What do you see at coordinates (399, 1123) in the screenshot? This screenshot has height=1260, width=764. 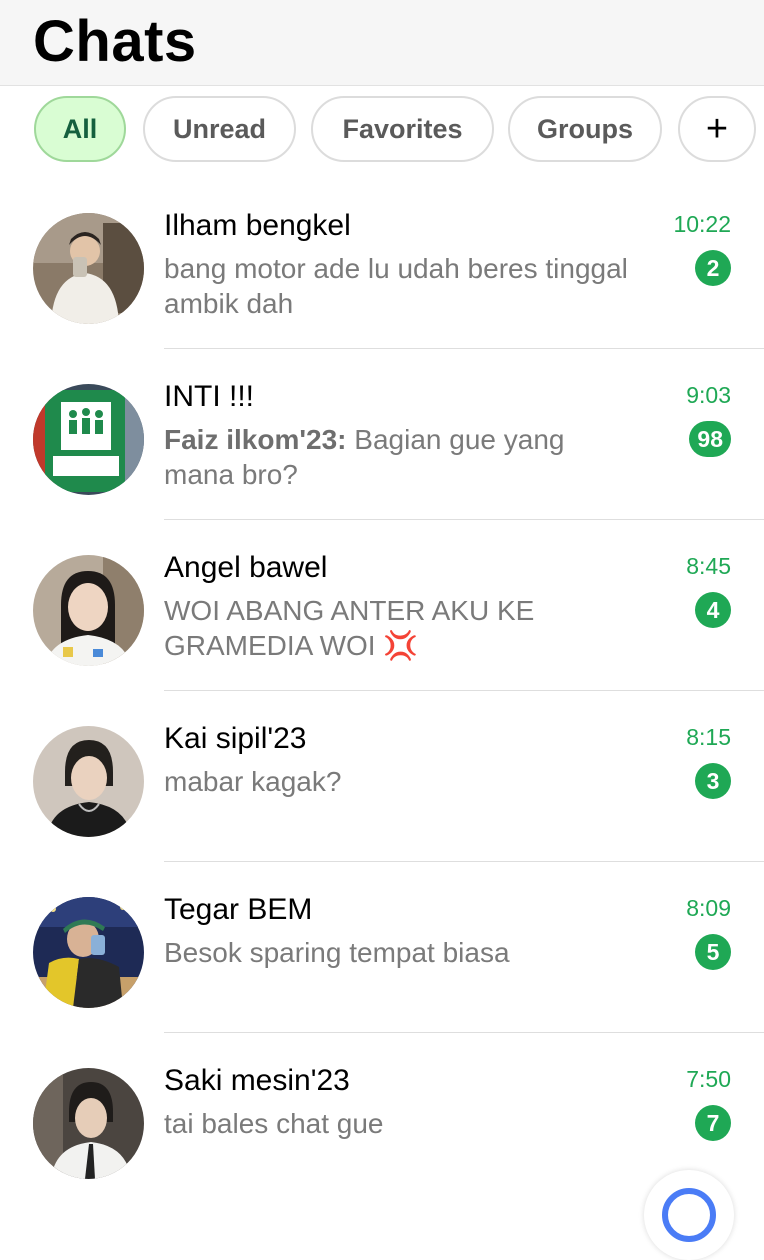 I see `chat-preview: tai bales chat gue` at bounding box center [399, 1123].